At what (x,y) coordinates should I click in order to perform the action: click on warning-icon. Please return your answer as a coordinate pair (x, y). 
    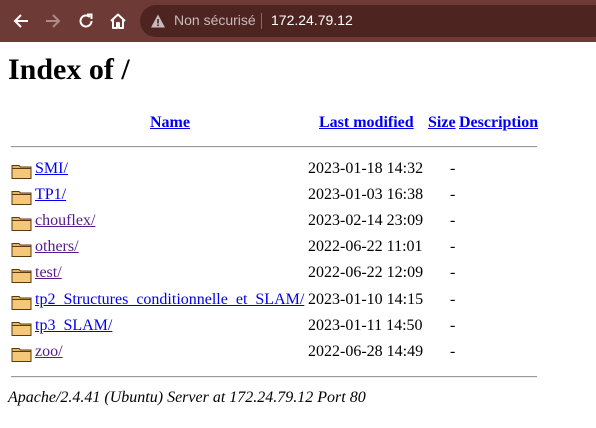
    Looking at the image, I should click on (158, 21).